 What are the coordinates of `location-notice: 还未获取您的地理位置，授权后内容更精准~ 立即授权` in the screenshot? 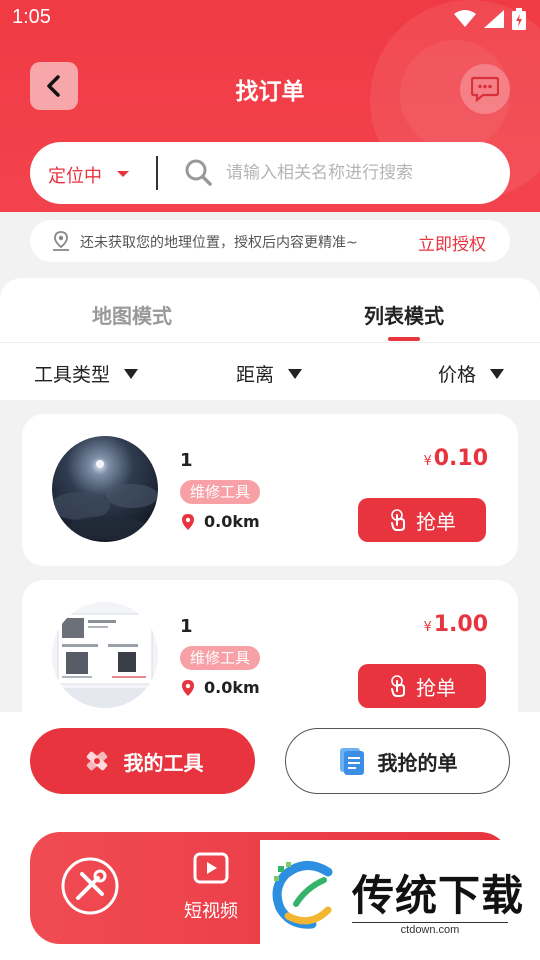 It's located at (270, 241).